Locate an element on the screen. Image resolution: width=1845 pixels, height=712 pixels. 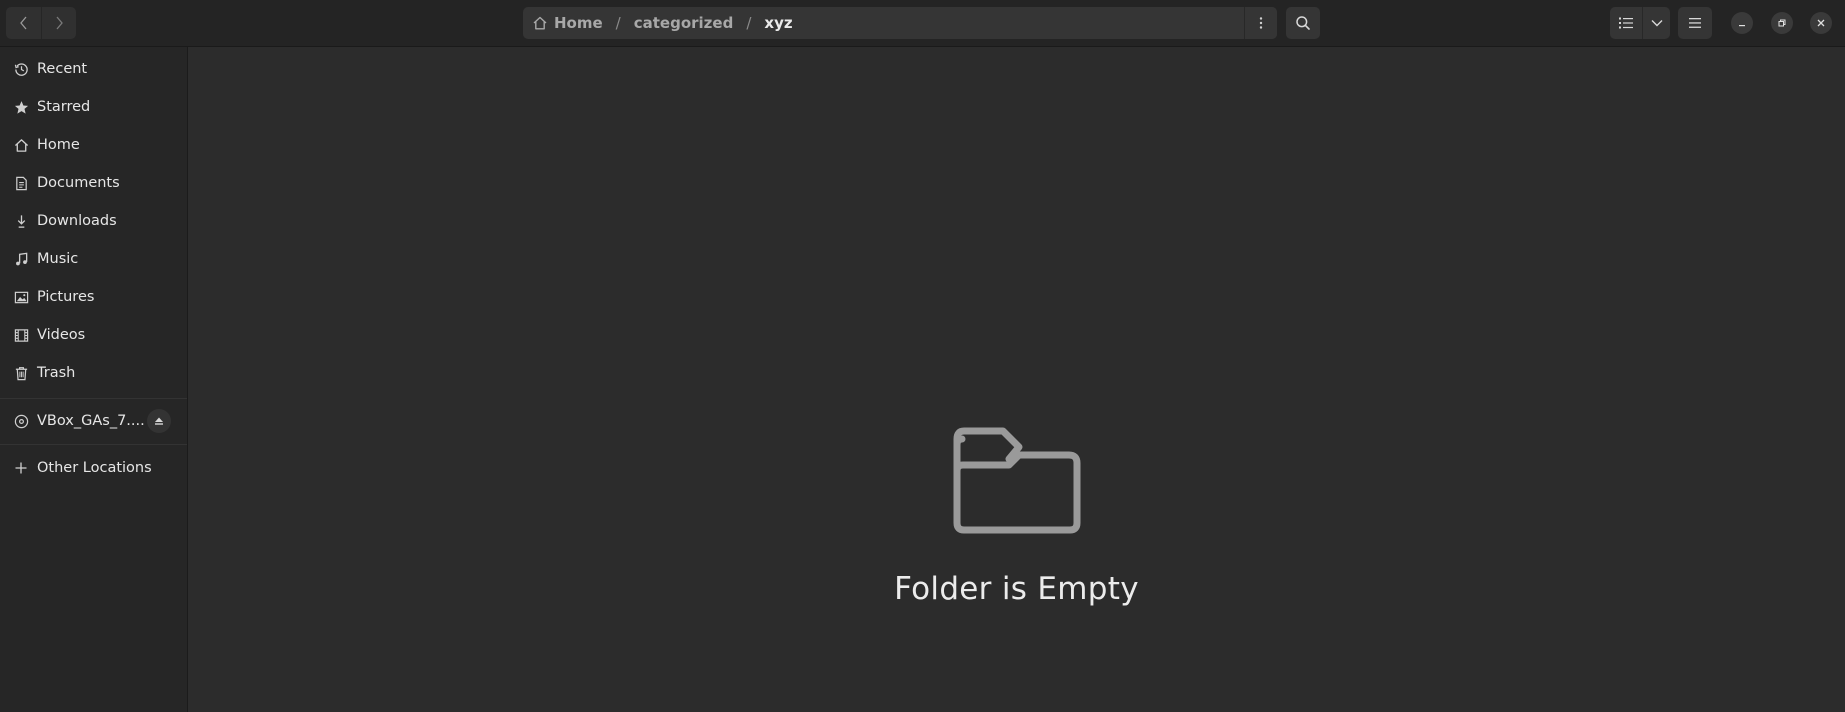
music-note-icon is located at coordinates (21, 259).